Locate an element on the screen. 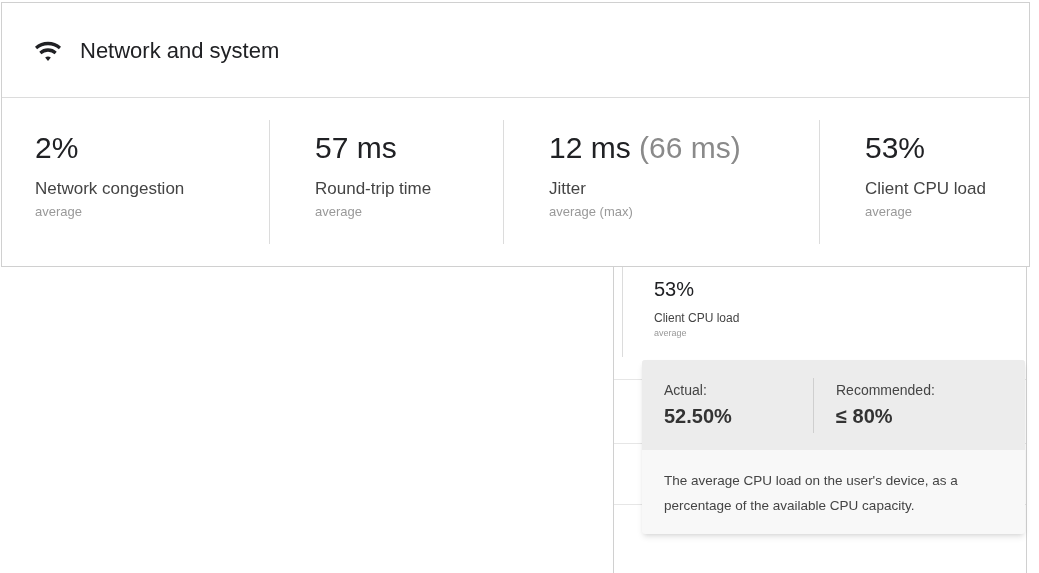 The height and width of the screenshot is (573, 1039). recommended-value: ≤ 80% is located at coordinates (865, 416).